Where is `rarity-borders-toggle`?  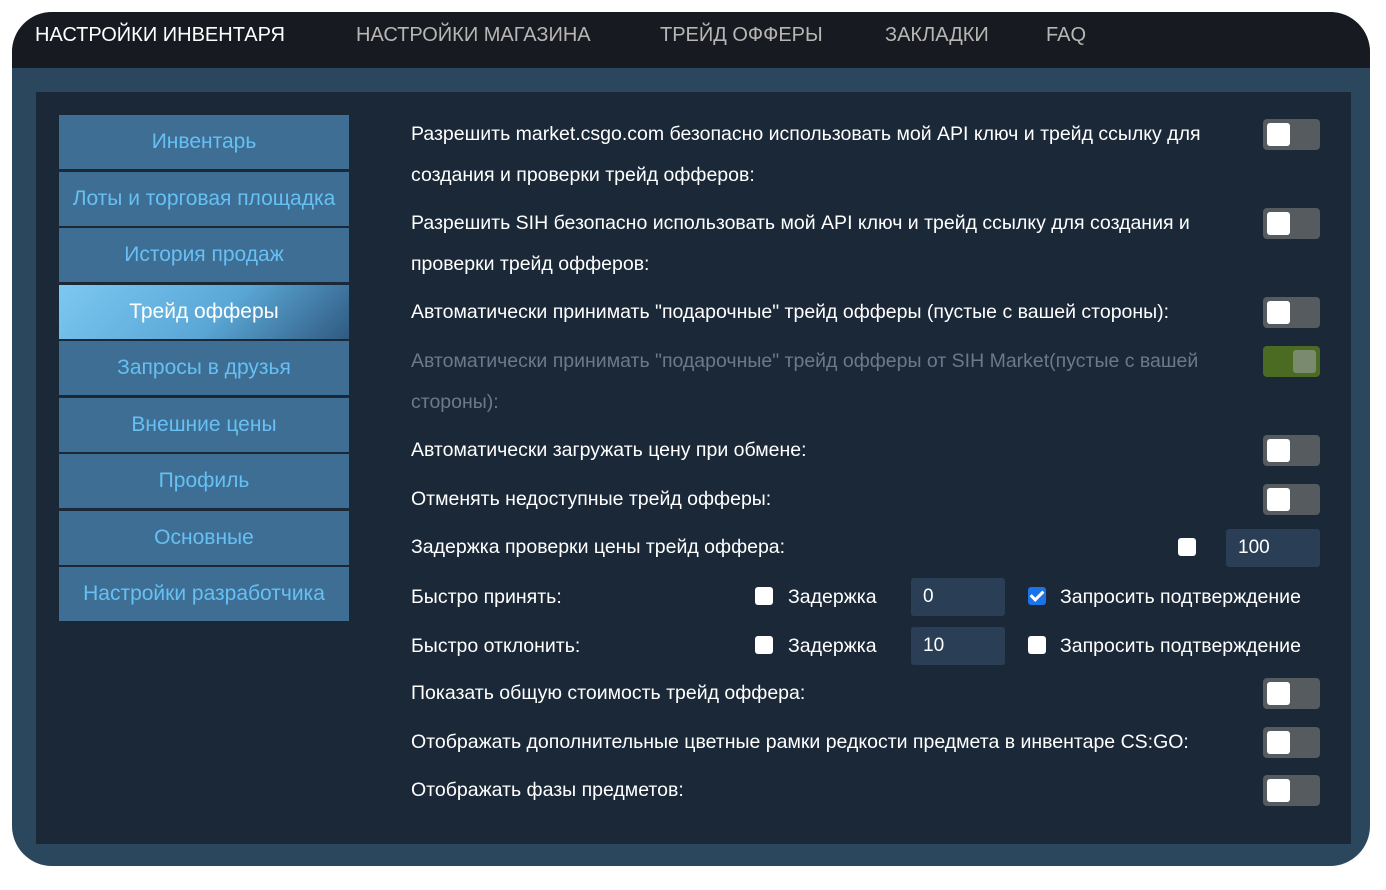
rarity-borders-toggle is located at coordinates (1291, 742).